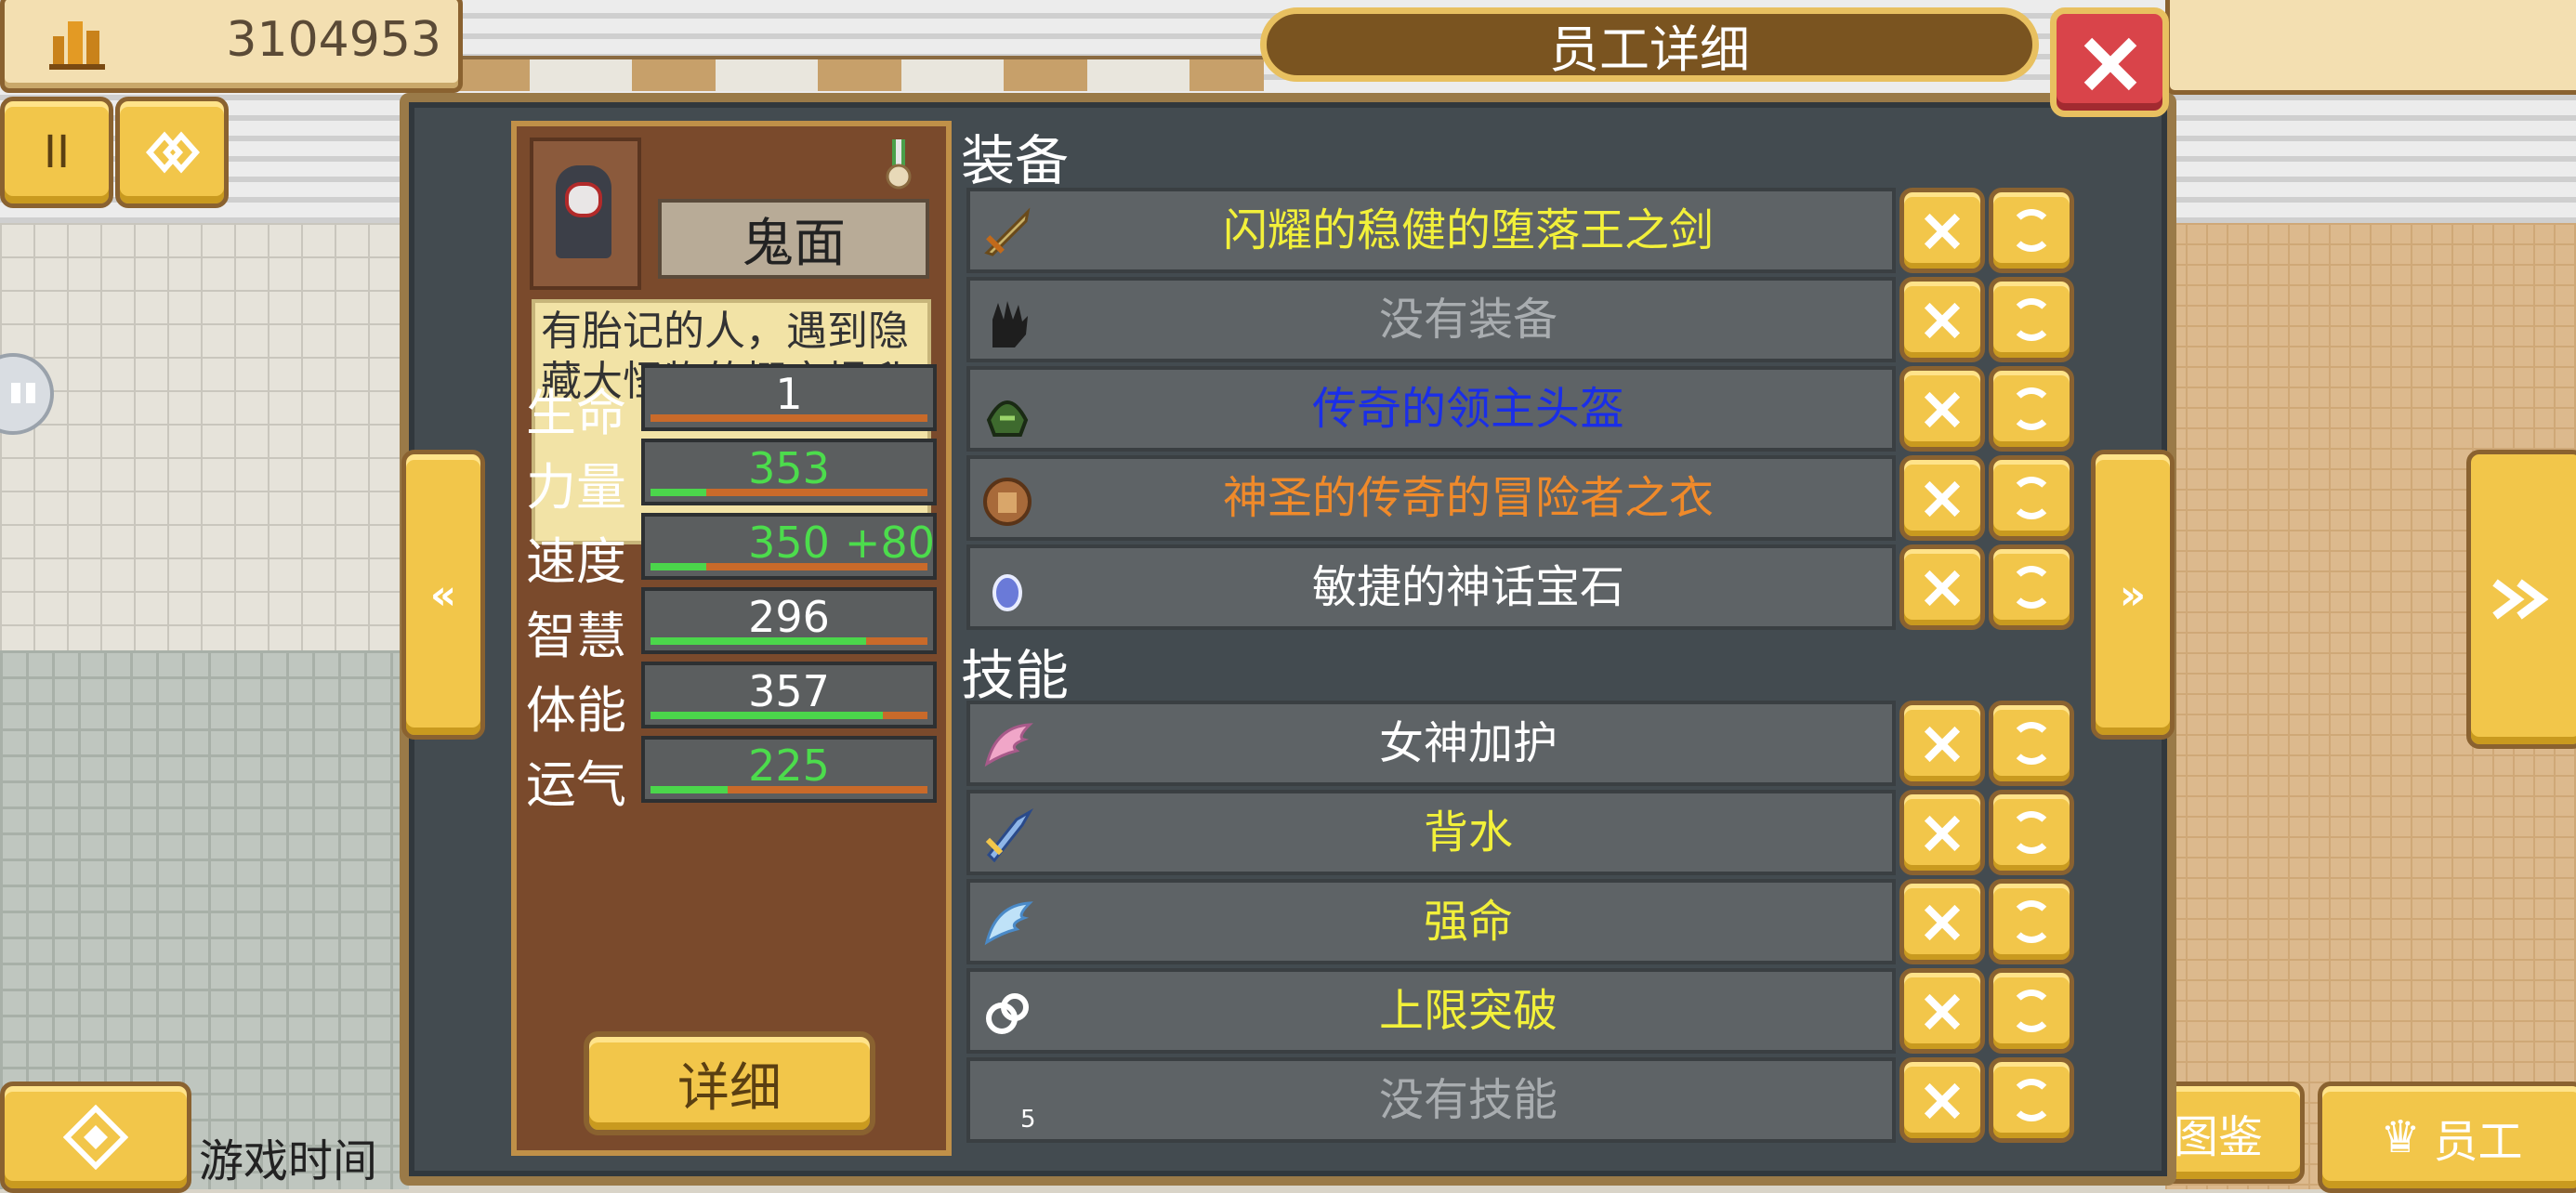  Describe the element at coordinates (2109, 62) in the screenshot. I see `close-button` at that location.